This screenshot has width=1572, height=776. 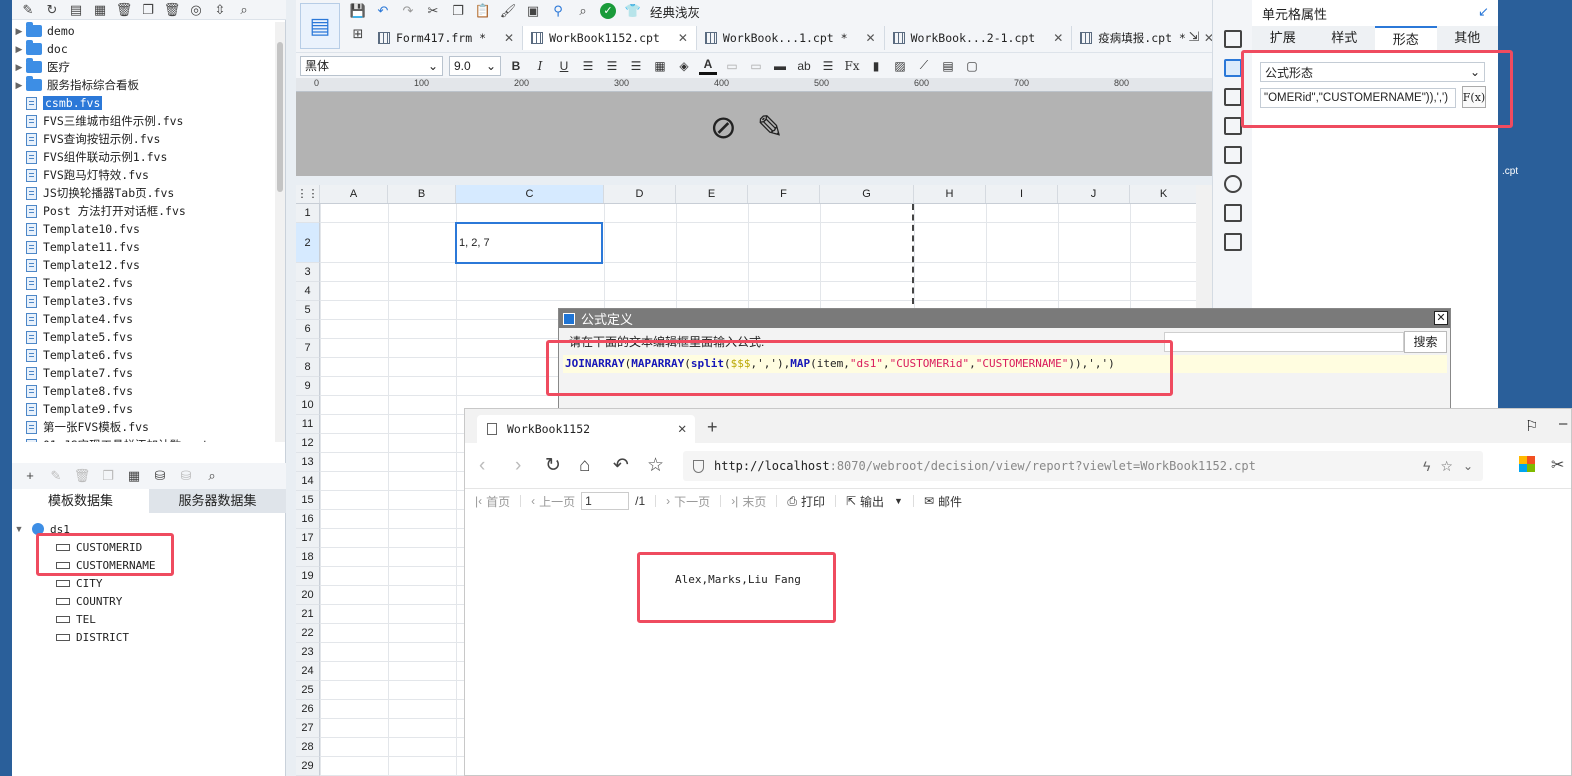 What do you see at coordinates (280, 232) in the screenshot?
I see `file-tree-scrollbar` at bounding box center [280, 232].